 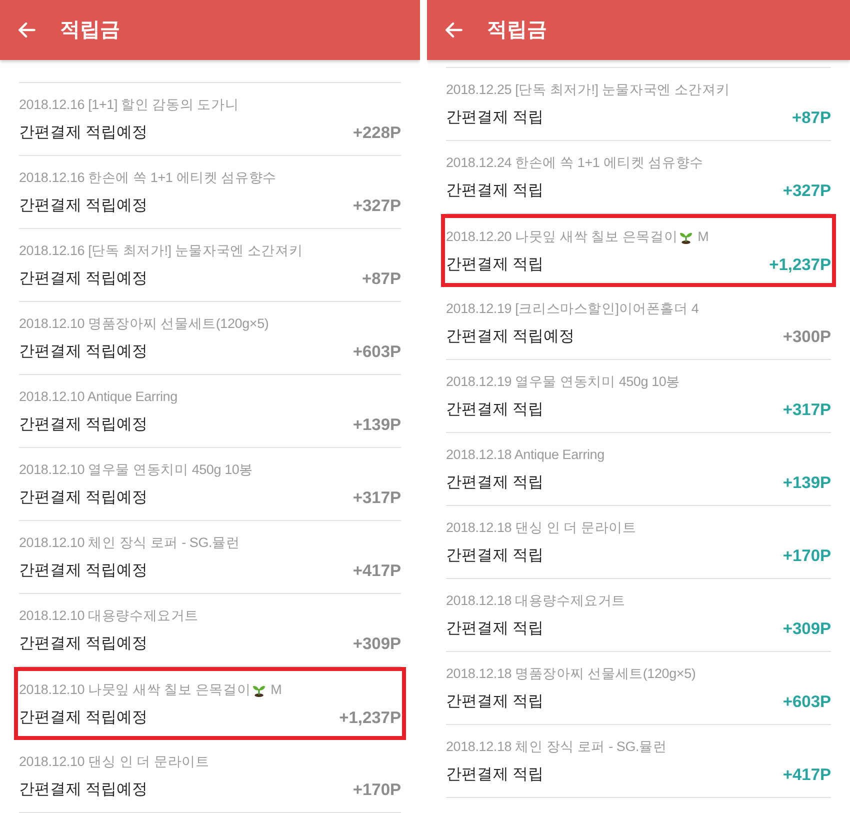 I want to click on item-title: 2018.12.10 대용량수제요거트, so click(x=109, y=616).